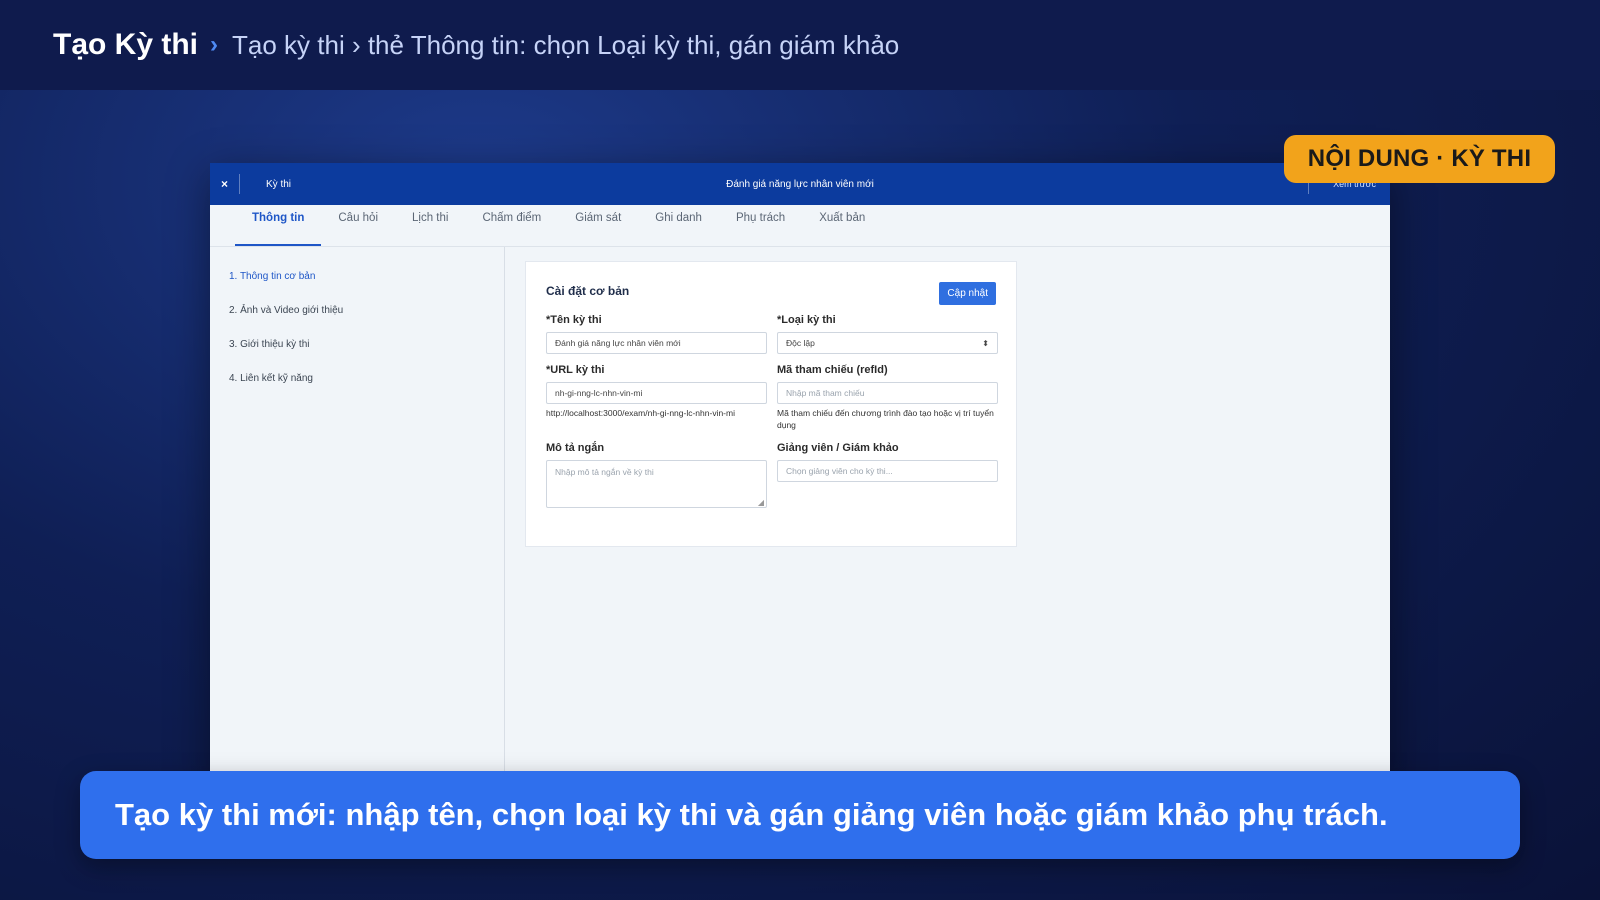 Image resolution: width=1600 pixels, height=900 pixels. Describe the element at coordinates (656, 343) in the screenshot. I see `exam-name-input: Đánh giá năng lực nhân viên mới` at that location.